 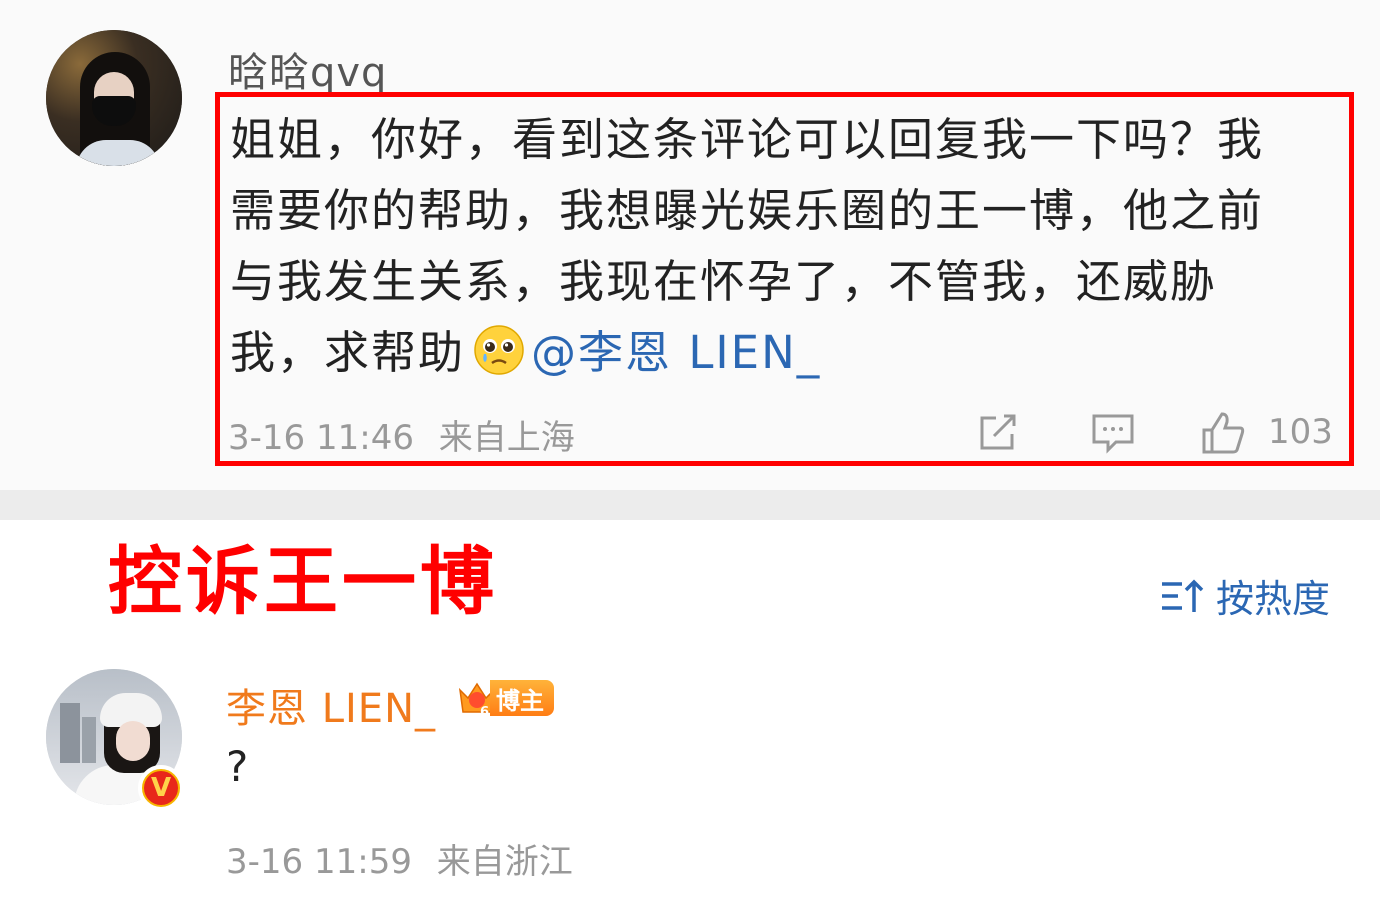 I want to click on comment-text-line: 我，求帮助, so click(x=348, y=352).